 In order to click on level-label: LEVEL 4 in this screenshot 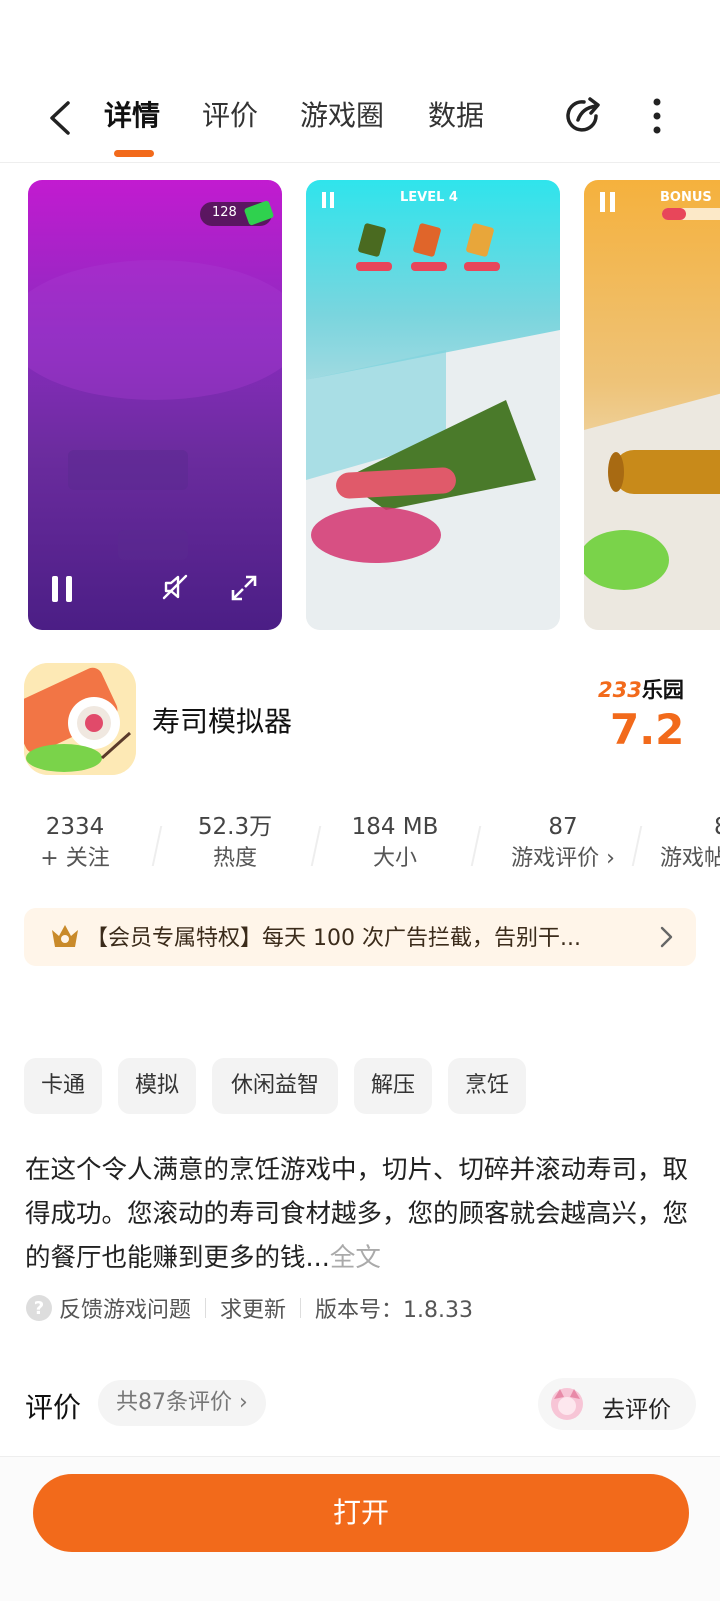, I will do `click(429, 197)`.